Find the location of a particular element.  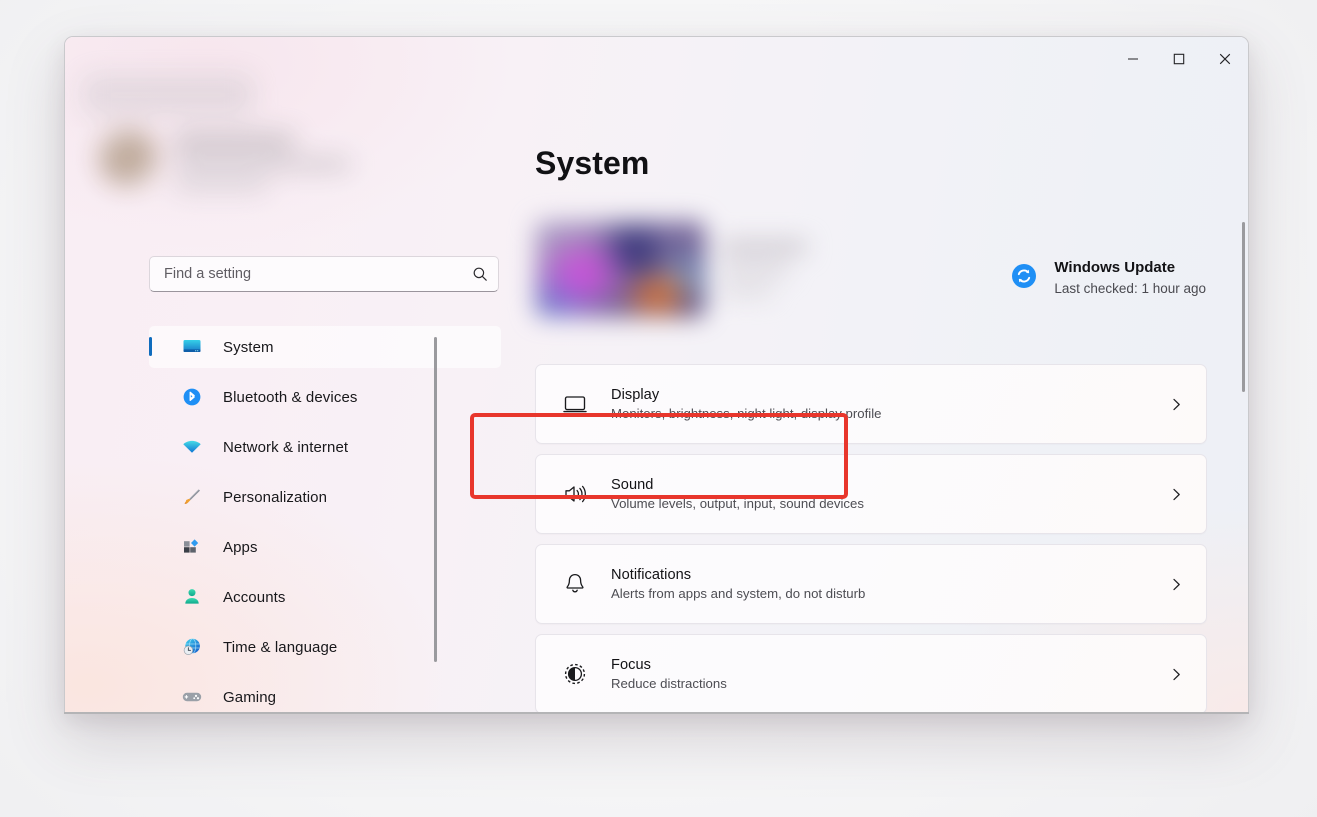

sidebar-scrollbar is located at coordinates (435, 499).